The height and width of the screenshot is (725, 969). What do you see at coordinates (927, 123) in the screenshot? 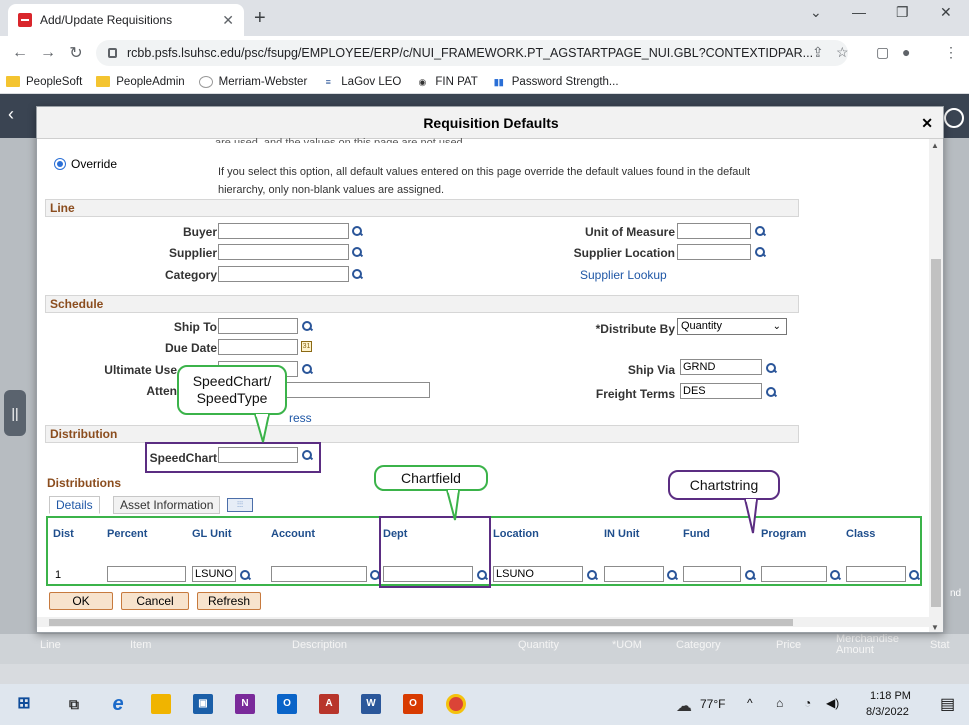
I see `modal-close-icon: ✕` at bounding box center [927, 123].